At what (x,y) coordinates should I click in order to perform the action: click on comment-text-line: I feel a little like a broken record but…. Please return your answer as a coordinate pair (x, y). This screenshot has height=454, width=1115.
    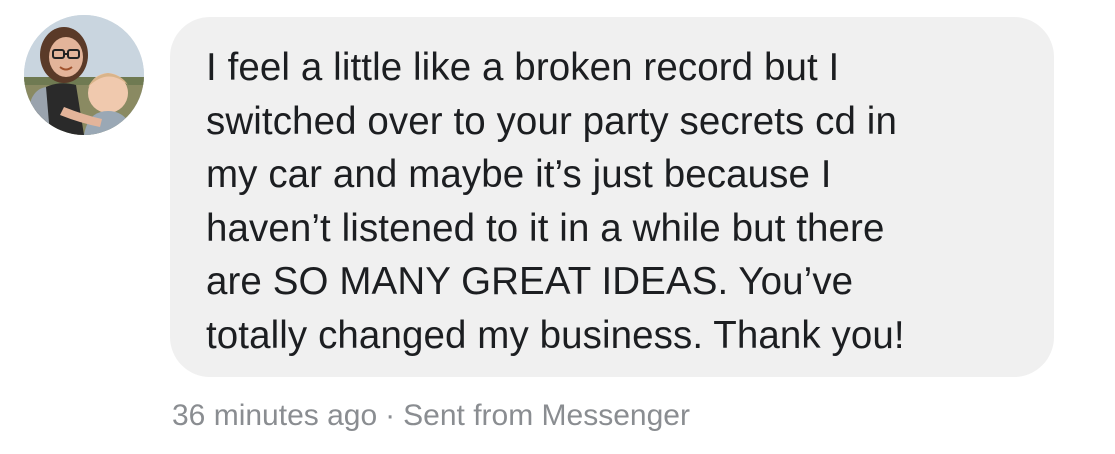
    Looking at the image, I should click on (523, 67).